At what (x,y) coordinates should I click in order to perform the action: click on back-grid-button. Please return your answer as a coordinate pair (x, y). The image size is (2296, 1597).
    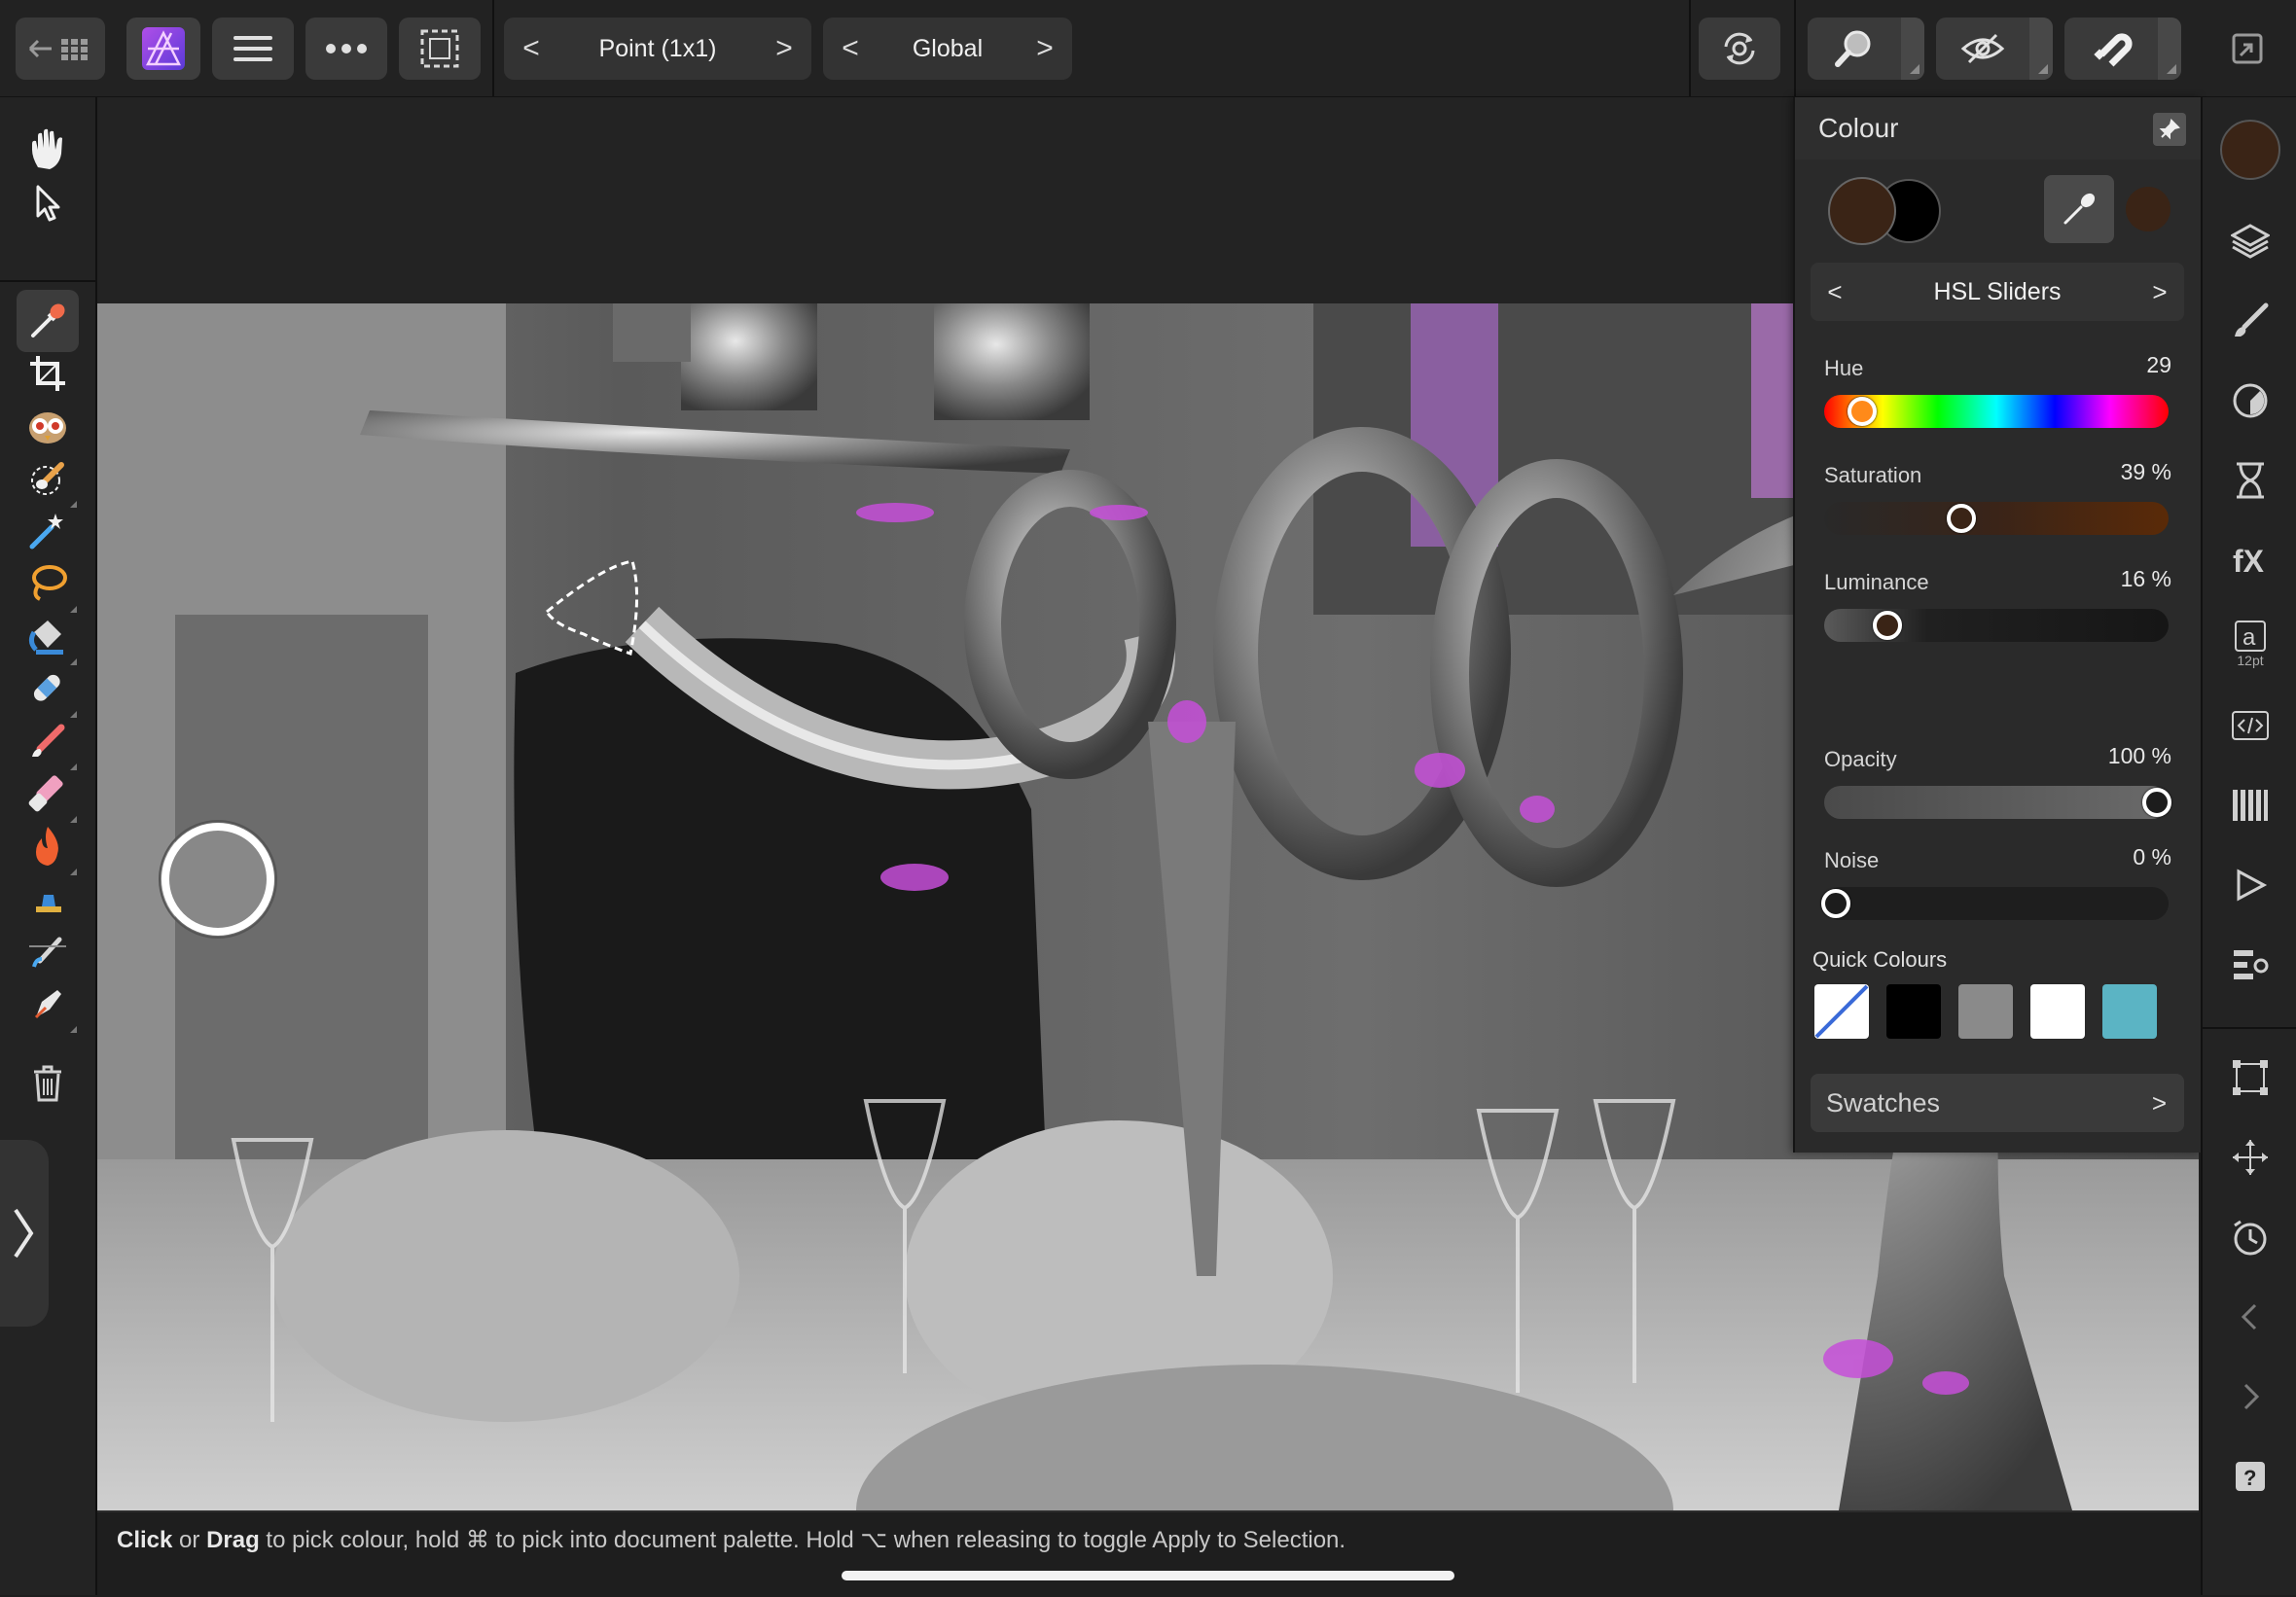
    Looking at the image, I should click on (60, 49).